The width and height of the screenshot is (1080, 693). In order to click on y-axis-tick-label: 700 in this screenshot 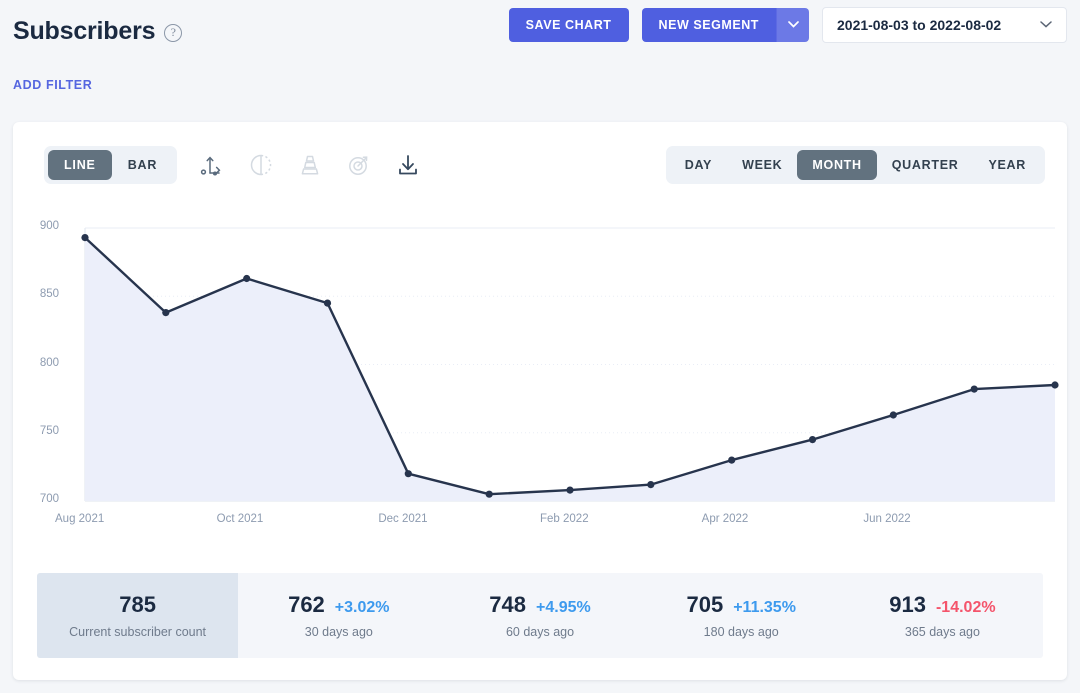, I will do `click(49, 499)`.